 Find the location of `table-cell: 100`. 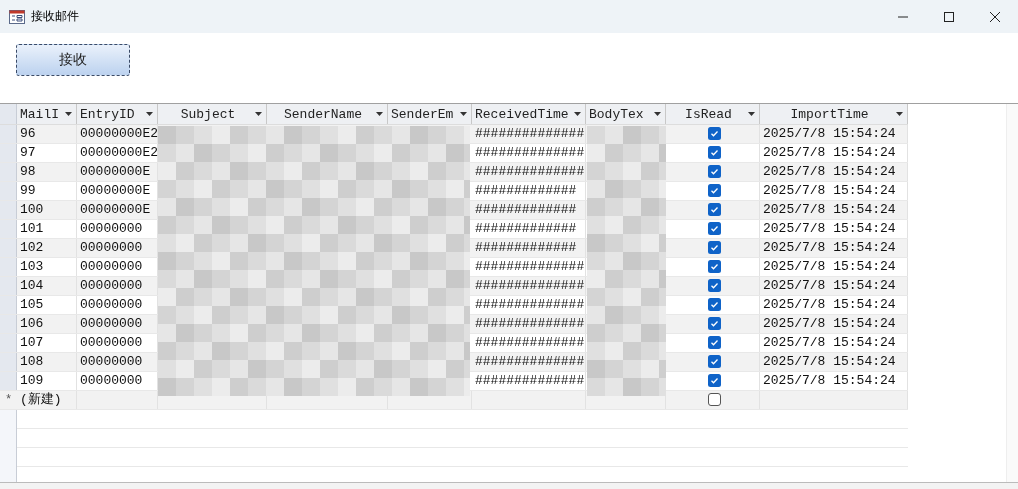

table-cell: 100 is located at coordinates (32, 209).